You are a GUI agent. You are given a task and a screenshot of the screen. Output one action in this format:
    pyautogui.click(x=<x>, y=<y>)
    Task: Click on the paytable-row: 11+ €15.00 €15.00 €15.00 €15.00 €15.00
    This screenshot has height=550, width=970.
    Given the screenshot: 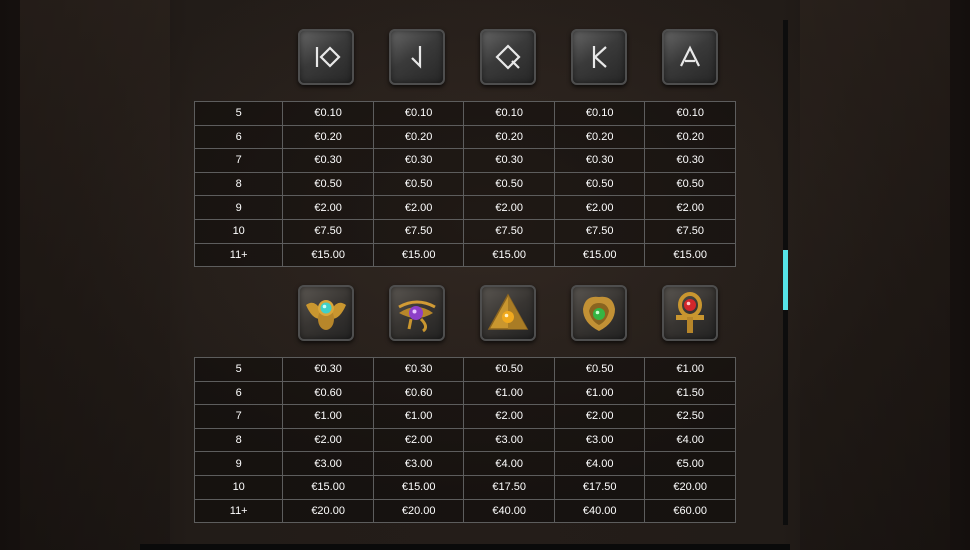 What is the action you would take?
    pyautogui.click(x=464, y=255)
    